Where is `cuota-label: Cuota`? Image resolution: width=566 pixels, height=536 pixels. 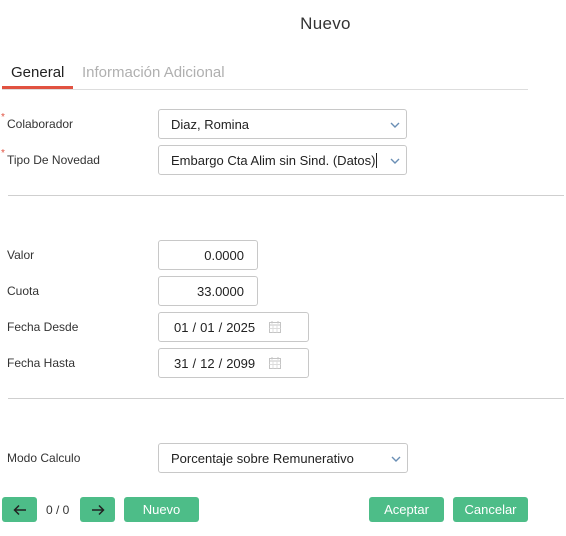
cuota-label: Cuota is located at coordinates (23, 291).